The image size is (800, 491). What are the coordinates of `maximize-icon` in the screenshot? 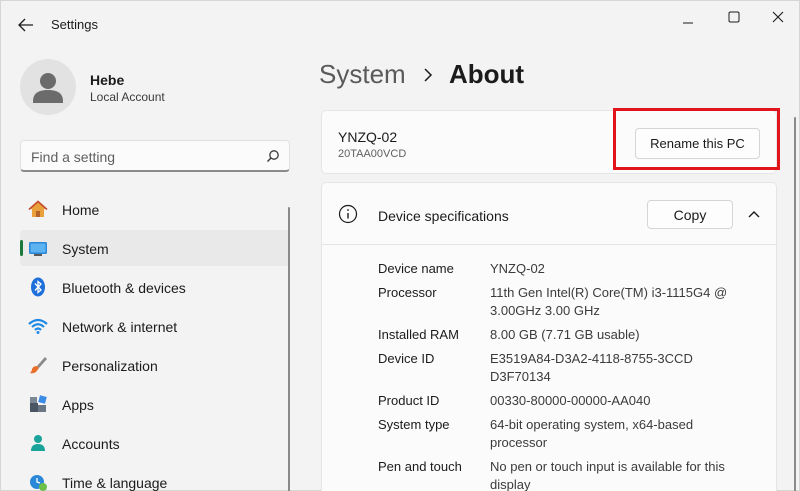 It's located at (734, 17).